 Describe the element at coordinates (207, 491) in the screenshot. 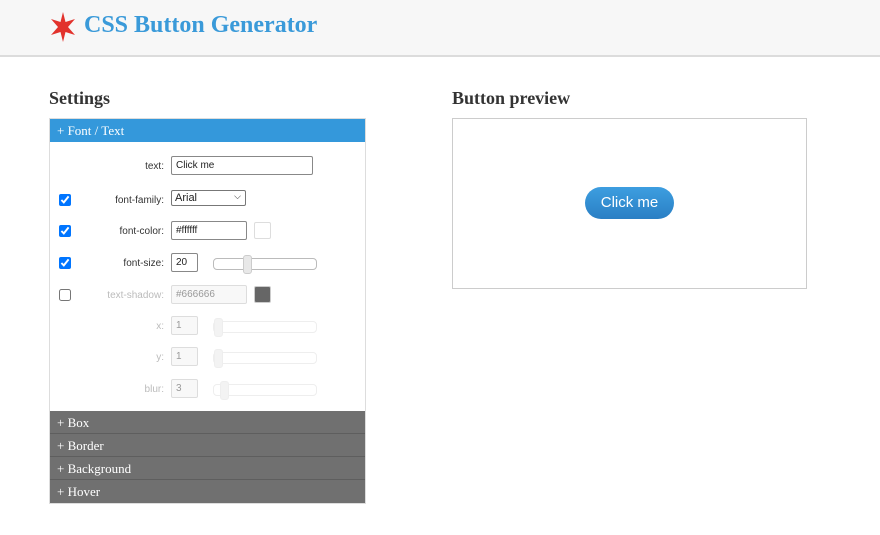

I see `section-hover: + Hover` at that location.